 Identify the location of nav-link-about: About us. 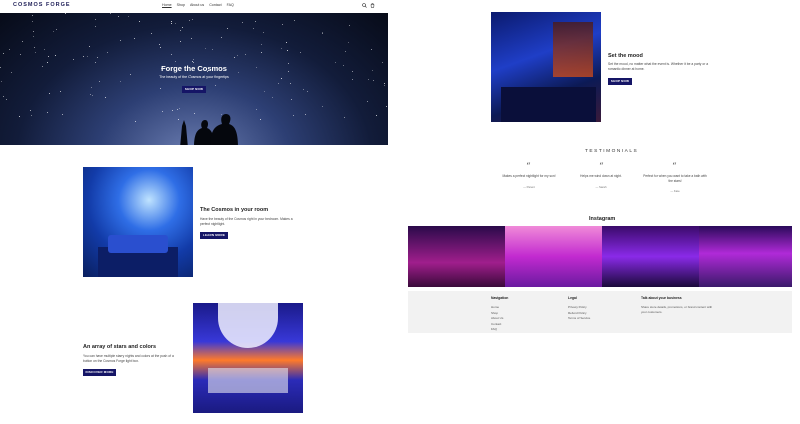
(197, 5).